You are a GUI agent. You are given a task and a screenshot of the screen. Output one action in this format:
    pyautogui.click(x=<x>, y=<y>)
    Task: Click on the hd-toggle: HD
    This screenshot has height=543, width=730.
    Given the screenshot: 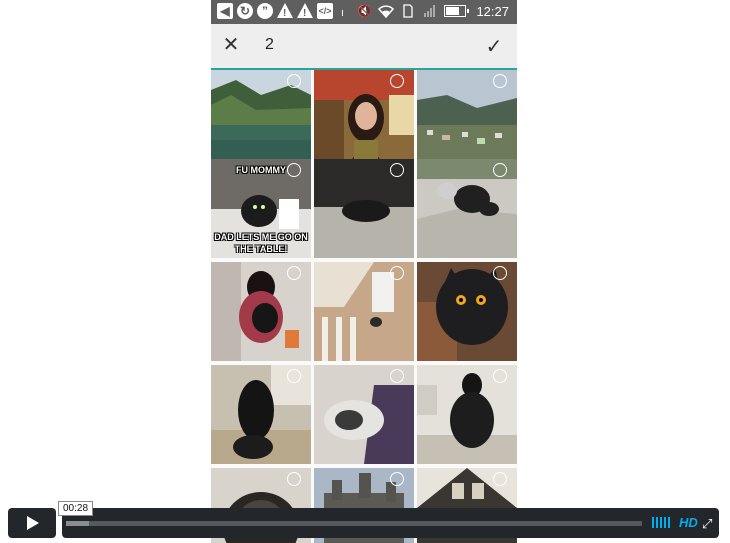 What is the action you would take?
    pyautogui.click(x=688, y=522)
    